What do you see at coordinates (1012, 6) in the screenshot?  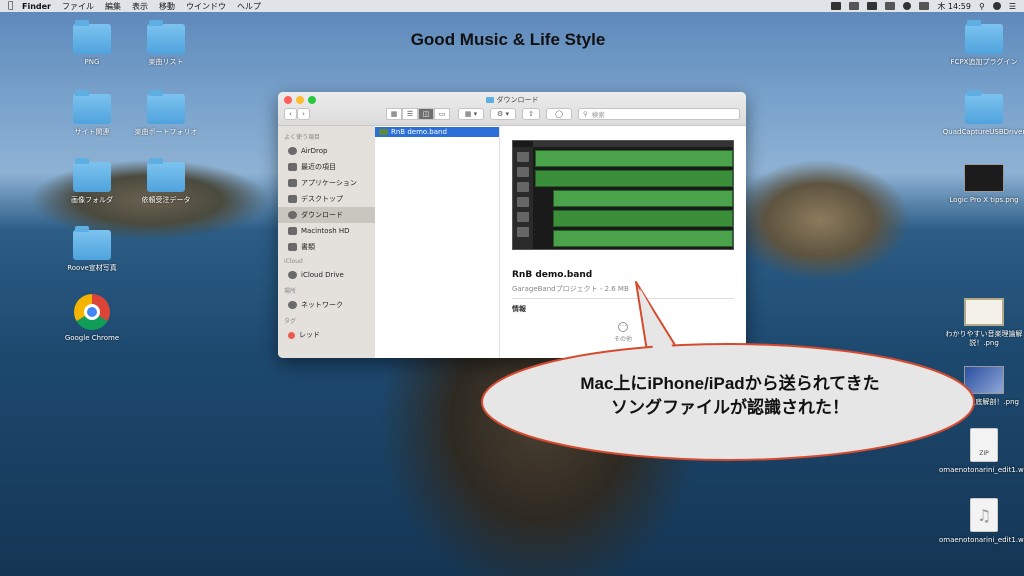 I see `notification-center-icon: ☰` at bounding box center [1012, 6].